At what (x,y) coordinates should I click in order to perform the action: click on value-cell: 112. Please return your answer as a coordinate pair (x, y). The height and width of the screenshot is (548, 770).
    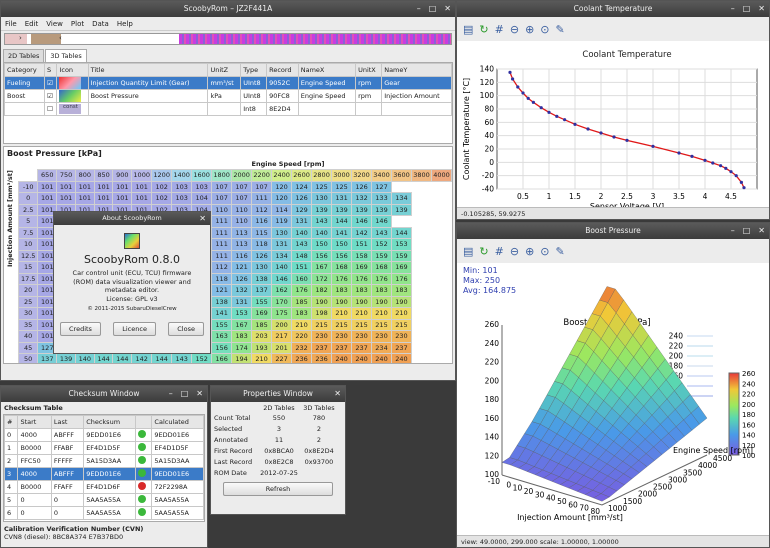
    Looking at the image, I should click on (222, 267).